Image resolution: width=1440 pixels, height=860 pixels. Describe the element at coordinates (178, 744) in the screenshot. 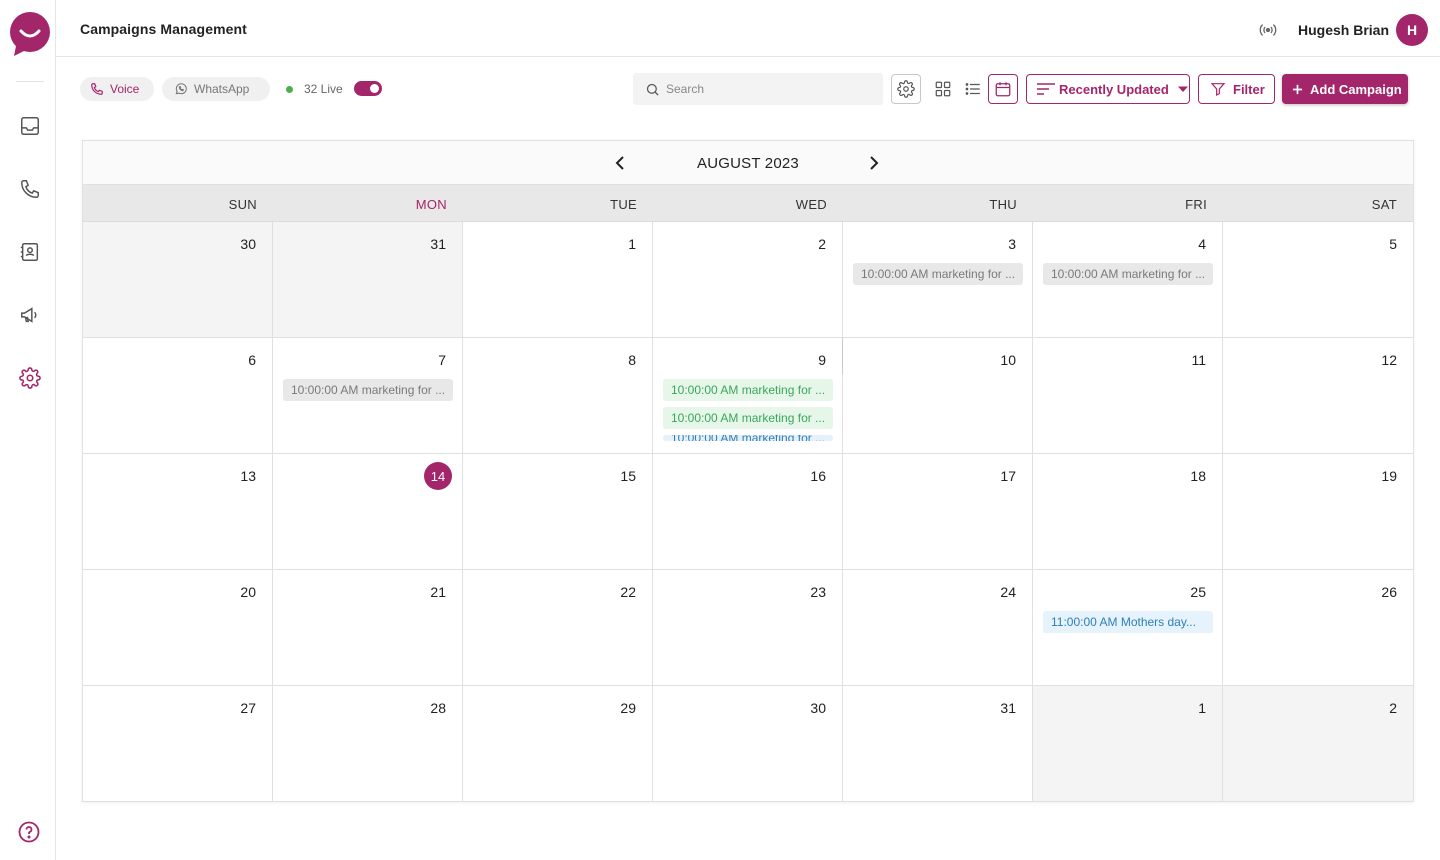

I see `calendar-day-cell: 27` at that location.